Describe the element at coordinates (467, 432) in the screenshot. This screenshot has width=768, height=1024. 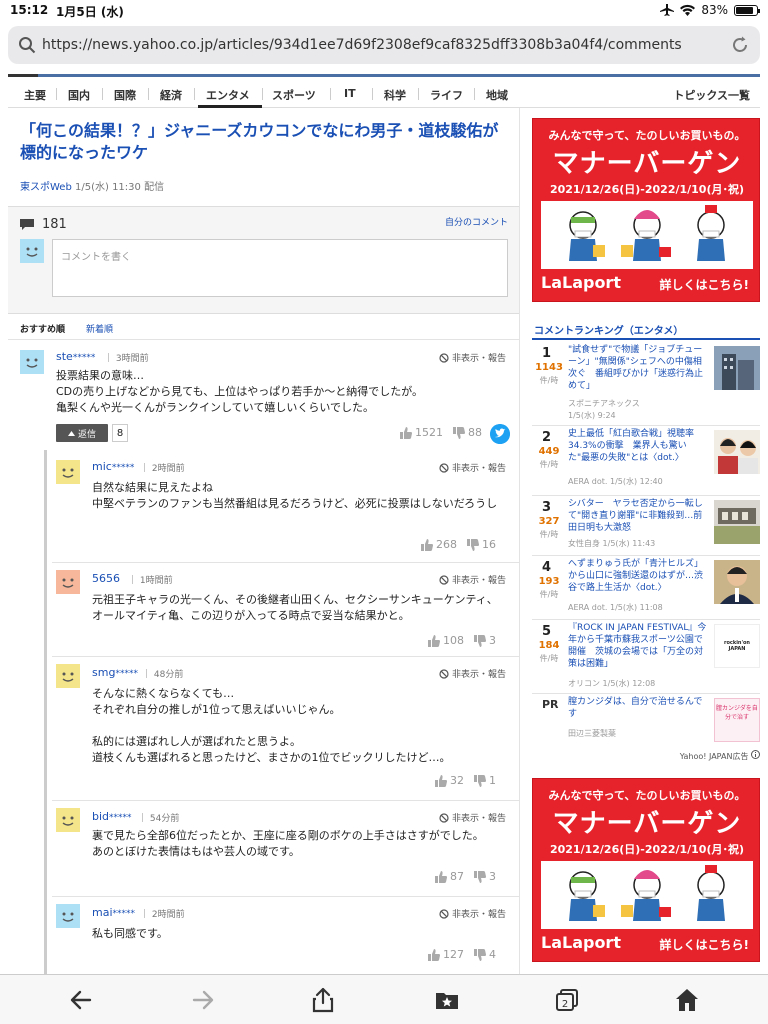
I see `dislike-button: 88` at that location.